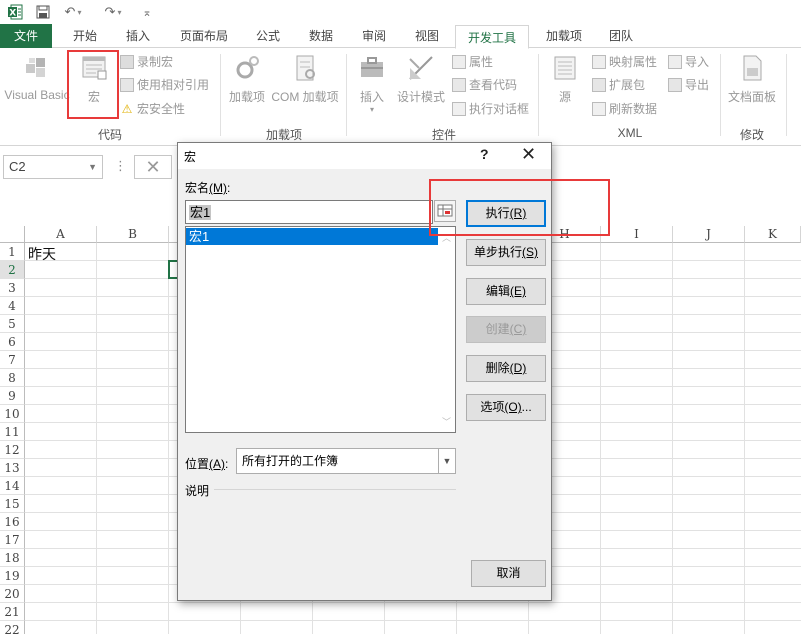 Image resolution: width=801 pixels, height=634 pixels. What do you see at coordinates (751, 135) in the screenshot?
I see `group-label-modify: 修改` at bounding box center [751, 135].